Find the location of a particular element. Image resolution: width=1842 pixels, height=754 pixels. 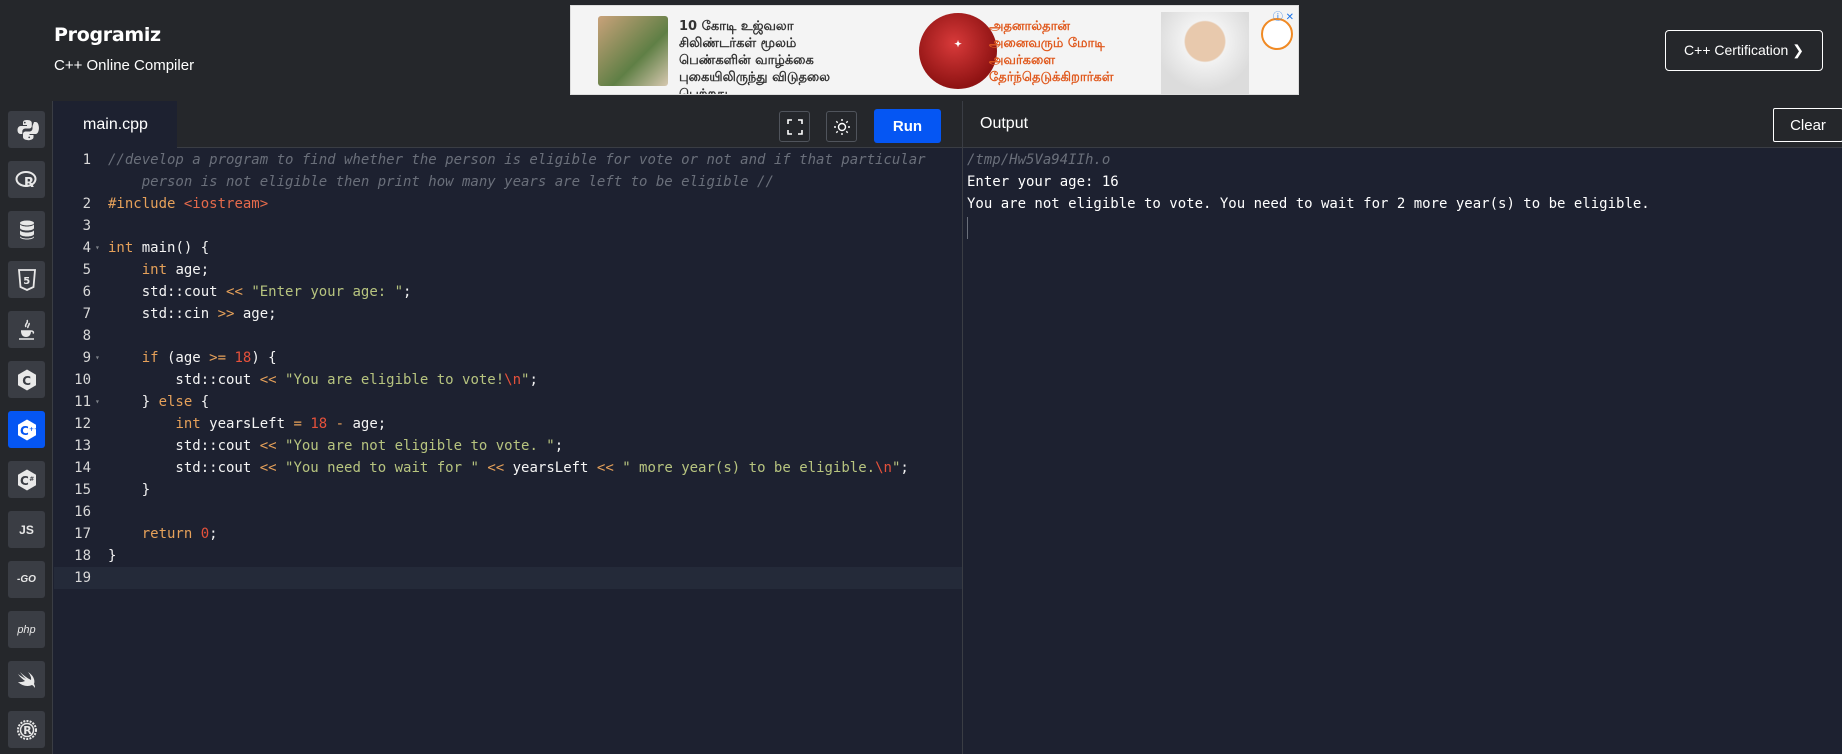

line-number: 2 is located at coordinates (86, 204).